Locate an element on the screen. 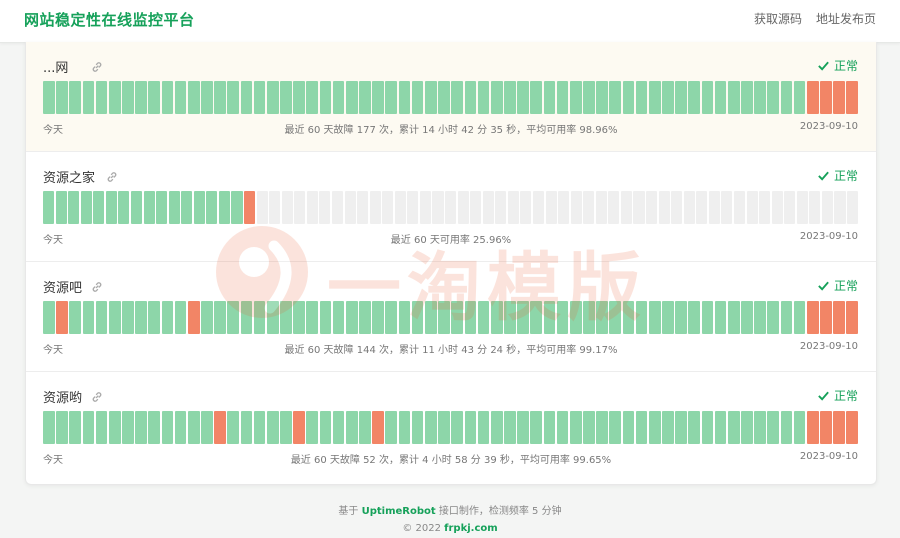 This screenshot has height=538, width=900. domain-link: frpkj.com is located at coordinates (471, 528).